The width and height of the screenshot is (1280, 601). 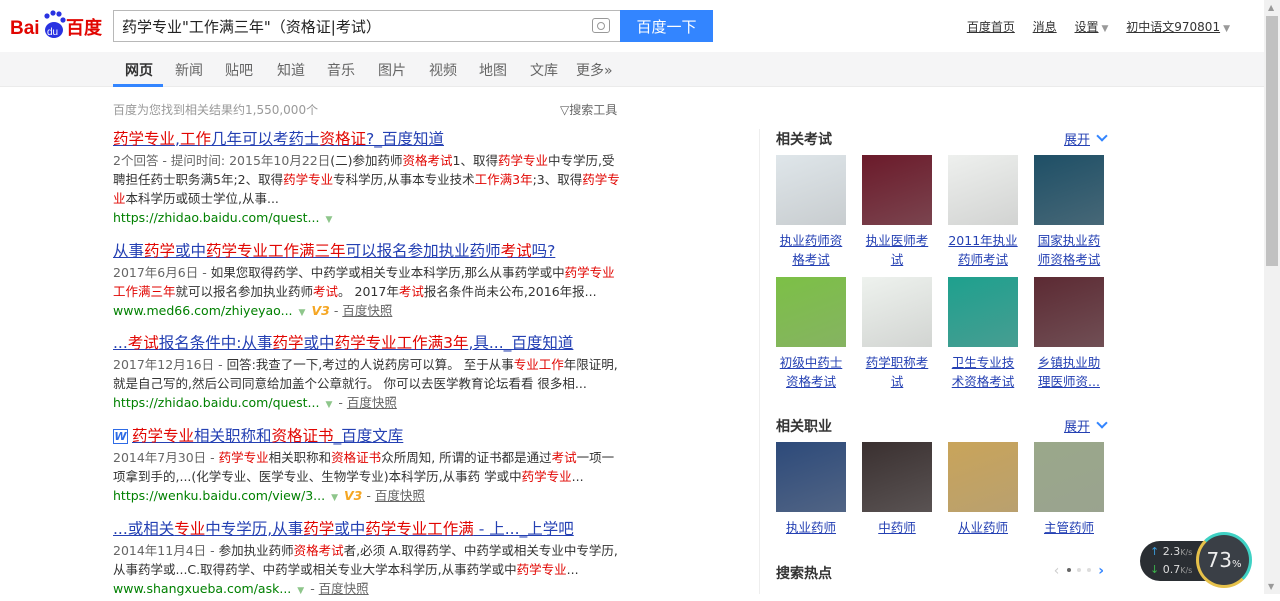 What do you see at coordinates (666, 26) in the screenshot?
I see `search-button: 百度一下` at bounding box center [666, 26].